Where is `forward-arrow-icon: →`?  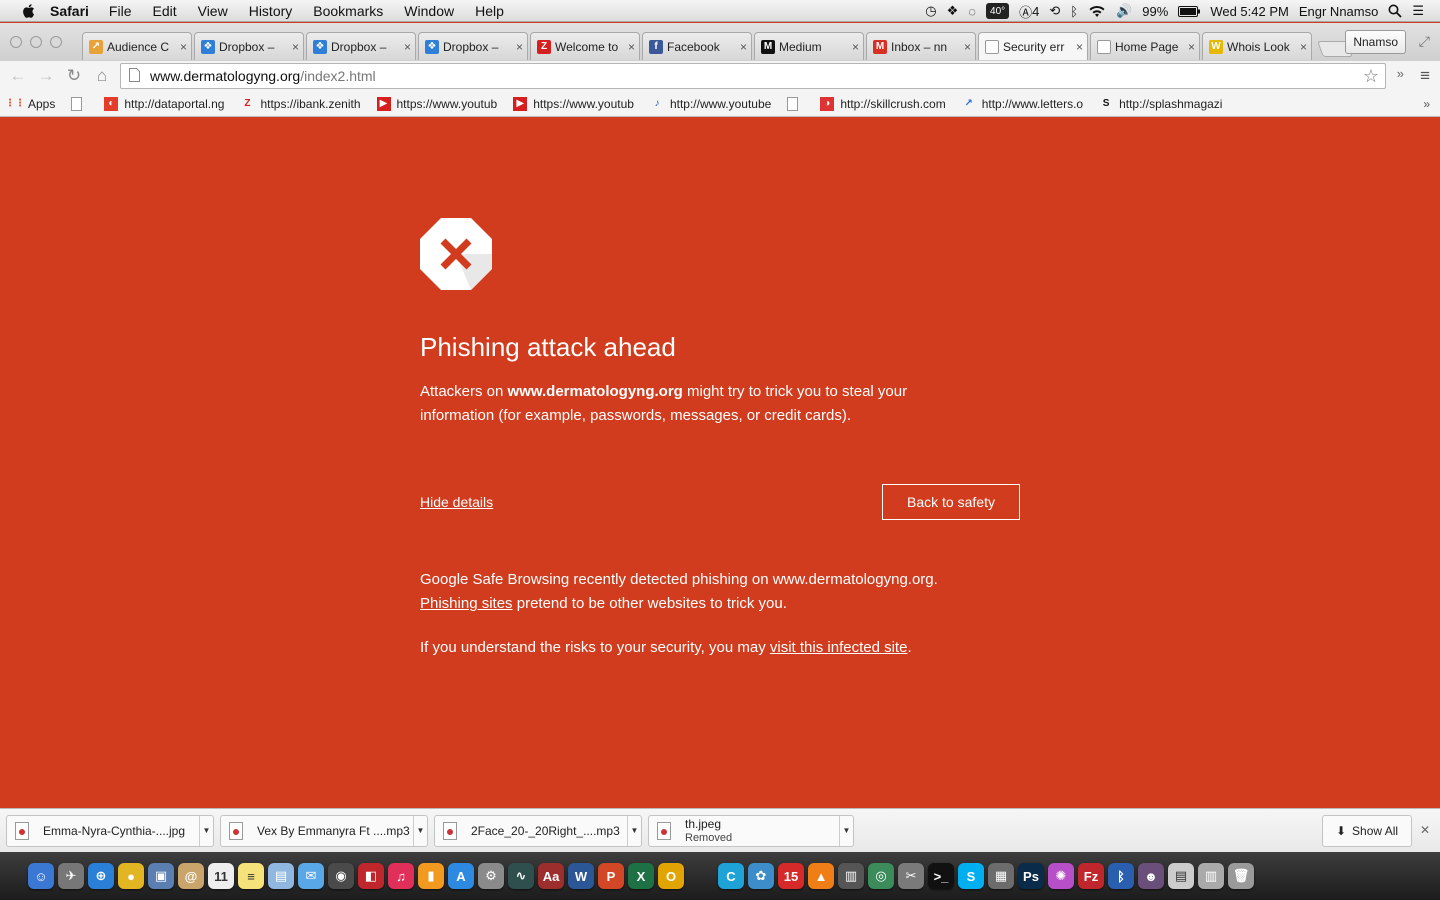 forward-arrow-icon: → is located at coordinates (46, 76).